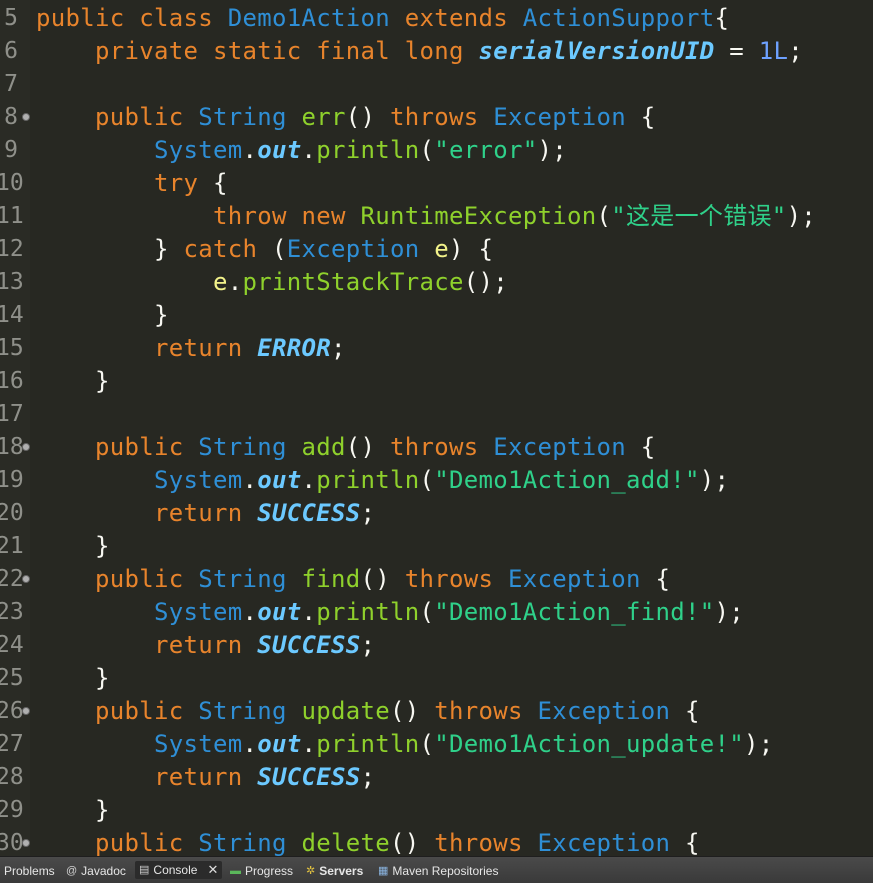 This screenshot has height=883, width=873. I want to click on close-icon: ✕, so click(212, 870).